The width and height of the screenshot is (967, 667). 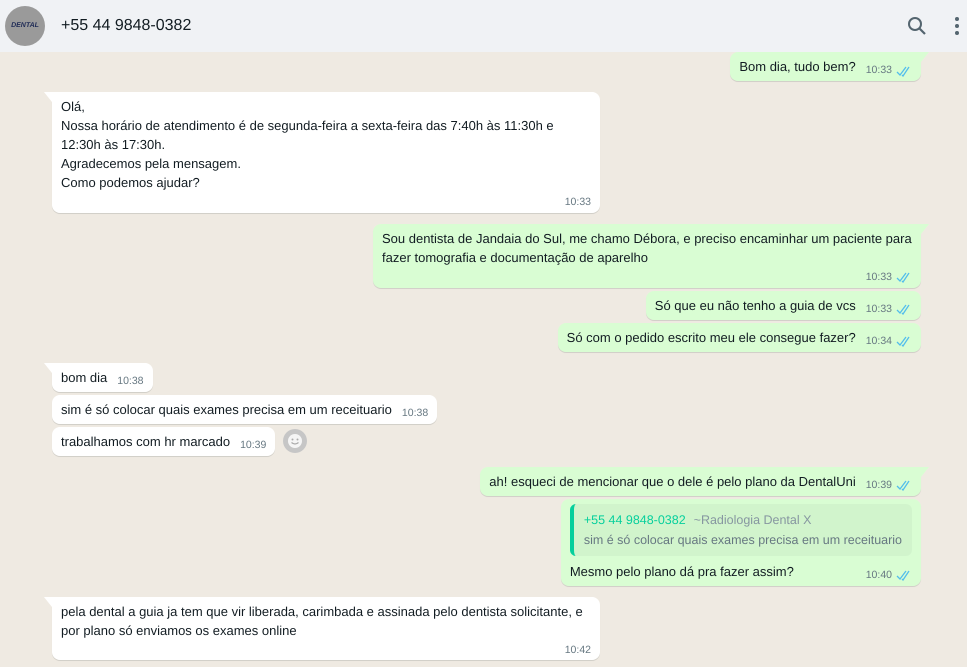 I want to click on message-time: 10:40, so click(x=879, y=575).